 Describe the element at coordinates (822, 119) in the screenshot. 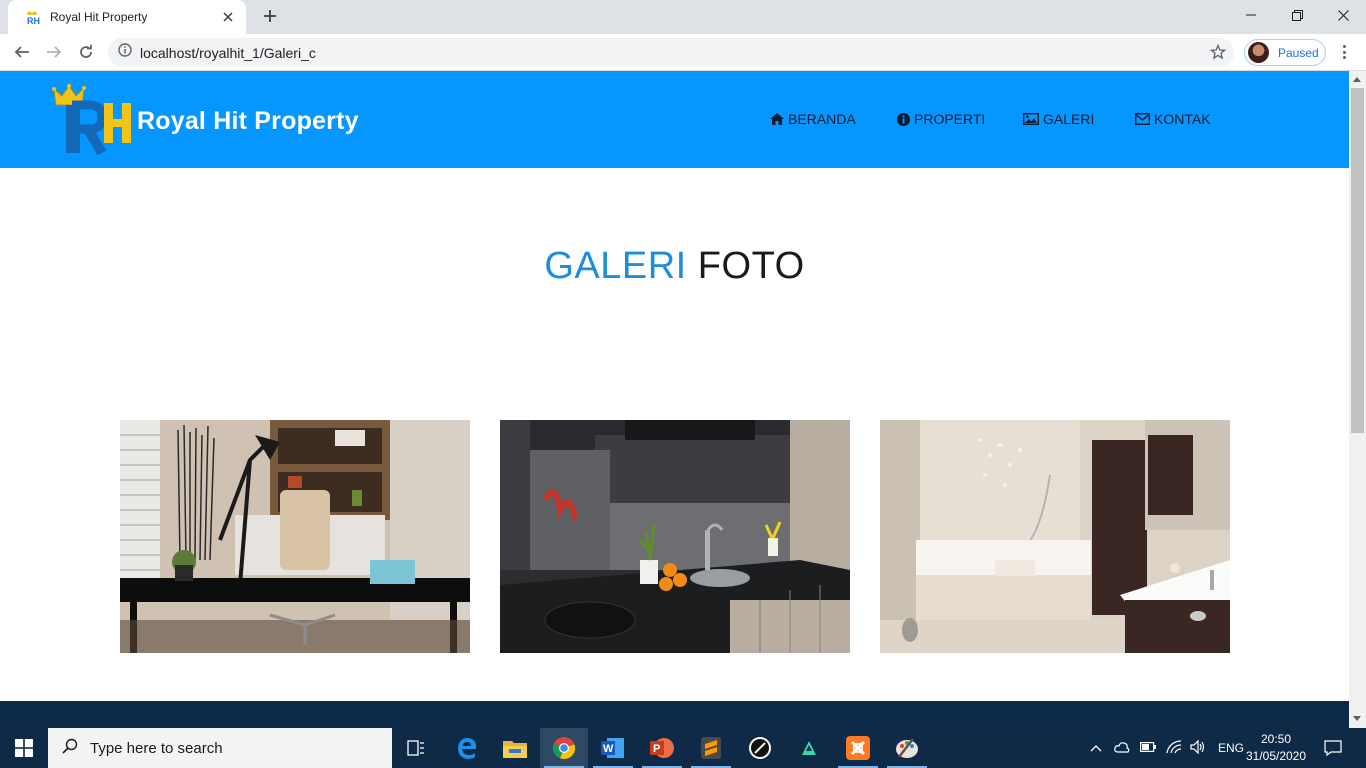

I see `nav-label: BERANDA` at that location.